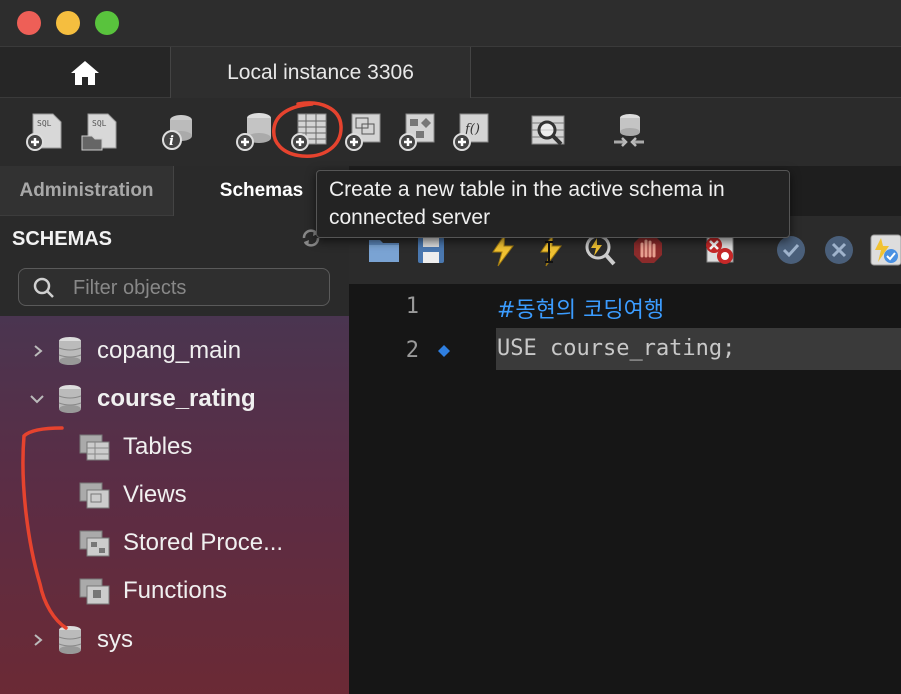 Image resolution: width=901 pixels, height=694 pixels. I want to click on search-table-data-button, so click(548, 131).